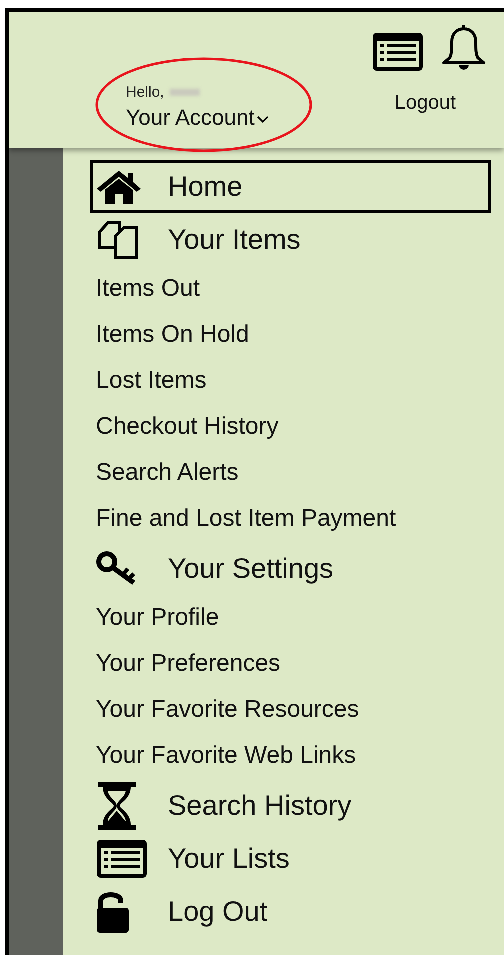  Describe the element at coordinates (290, 858) in the screenshot. I see `menu-section: Your Lists` at that location.